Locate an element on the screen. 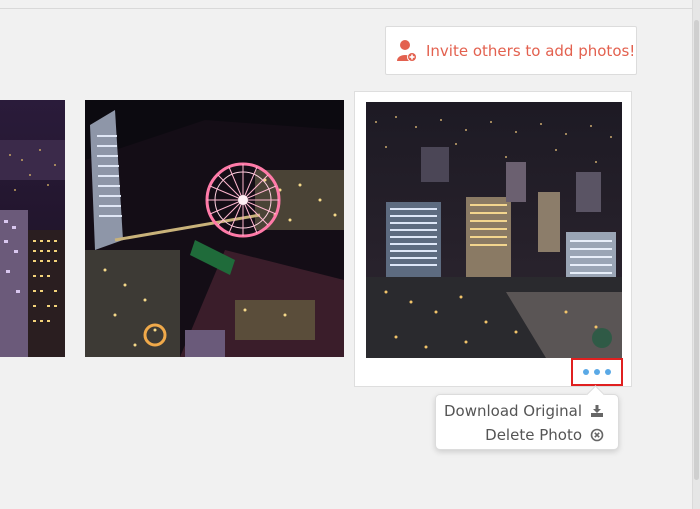  more-options-button is located at coordinates (597, 372).